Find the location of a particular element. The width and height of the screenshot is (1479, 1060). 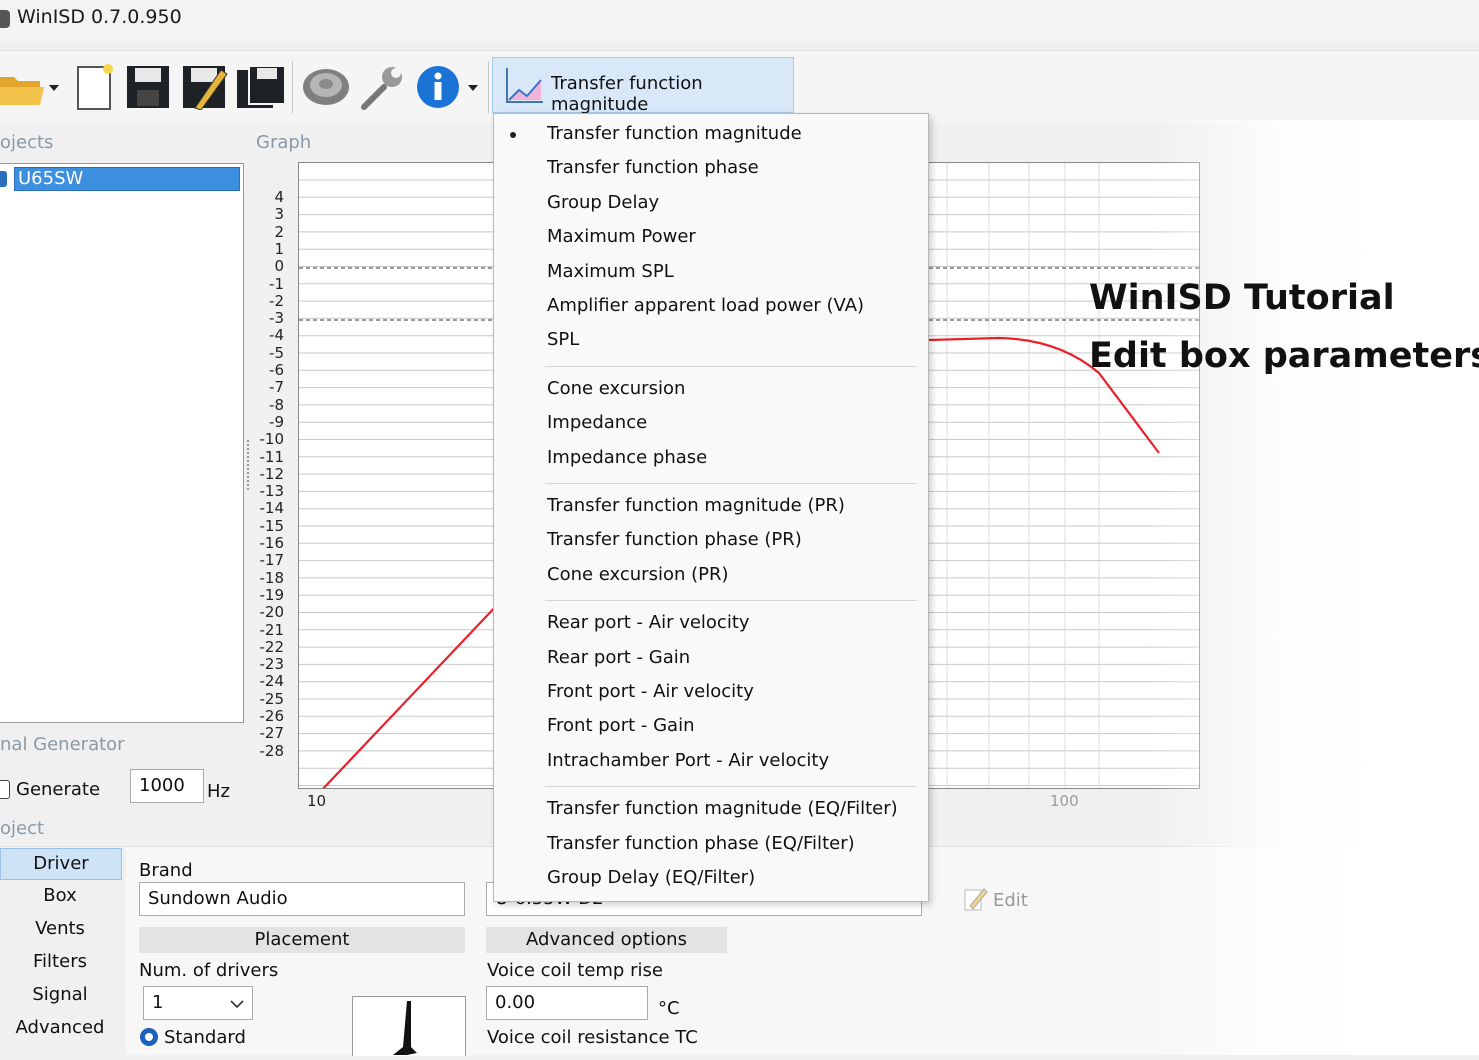

y-tick-label: -28 is located at coordinates (272, 750).